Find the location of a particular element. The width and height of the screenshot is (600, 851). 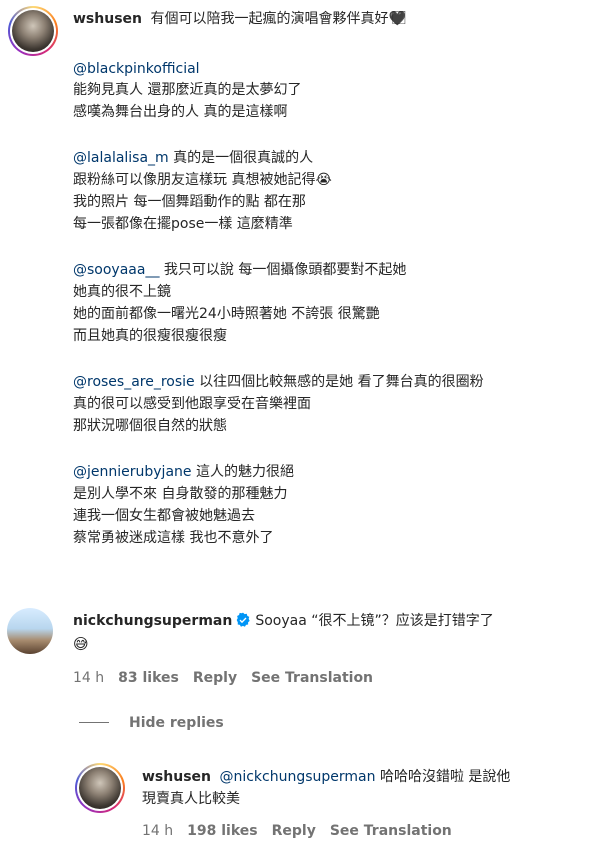

mention-link: @lalalalisa_m is located at coordinates (121, 158).